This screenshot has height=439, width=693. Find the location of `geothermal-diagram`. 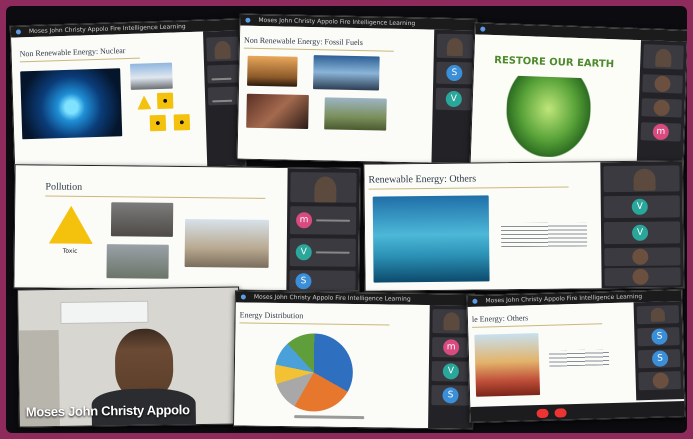

geothermal-diagram is located at coordinates (507, 365).